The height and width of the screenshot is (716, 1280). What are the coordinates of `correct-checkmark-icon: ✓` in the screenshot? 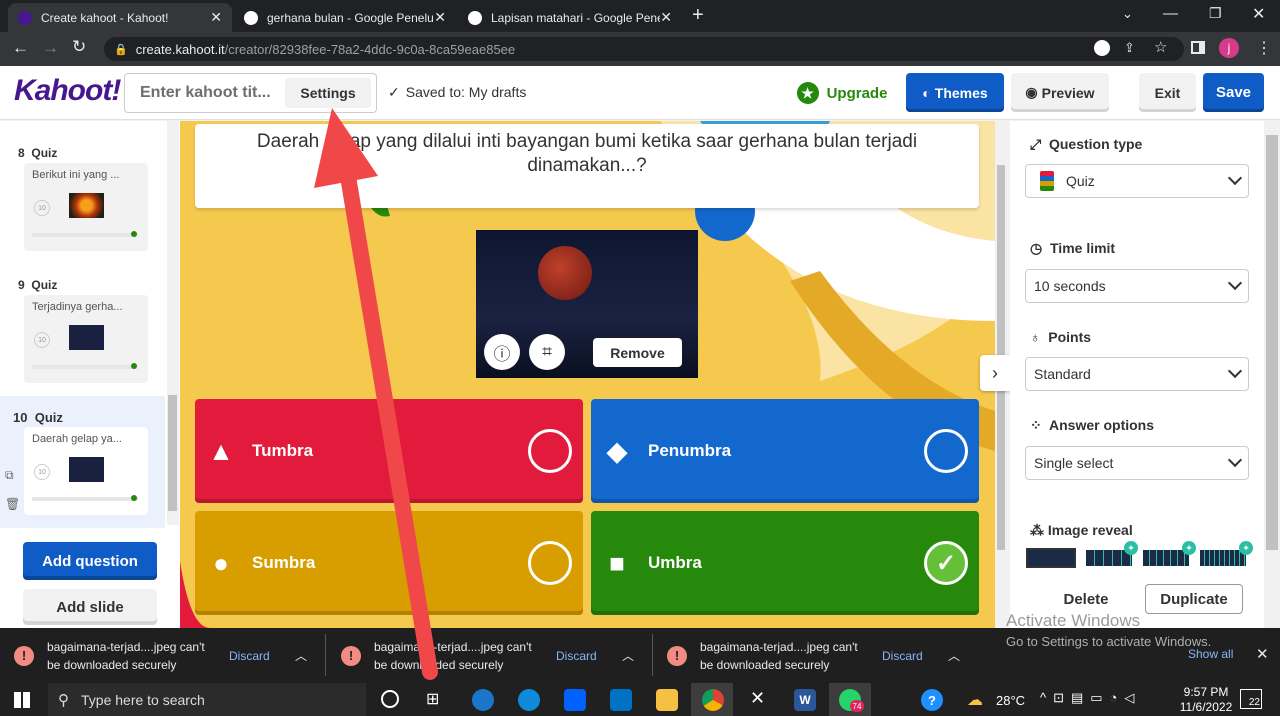 It's located at (946, 563).